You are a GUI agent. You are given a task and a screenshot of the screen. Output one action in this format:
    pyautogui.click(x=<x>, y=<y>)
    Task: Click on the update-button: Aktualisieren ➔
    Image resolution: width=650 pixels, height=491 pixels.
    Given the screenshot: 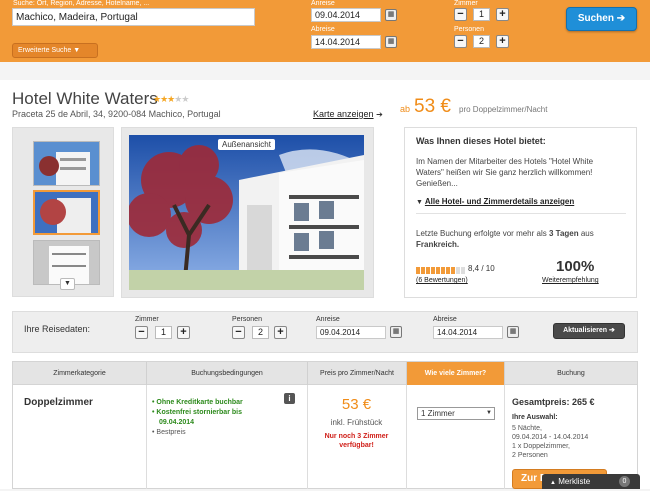 What is the action you would take?
    pyautogui.click(x=589, y=331)
    